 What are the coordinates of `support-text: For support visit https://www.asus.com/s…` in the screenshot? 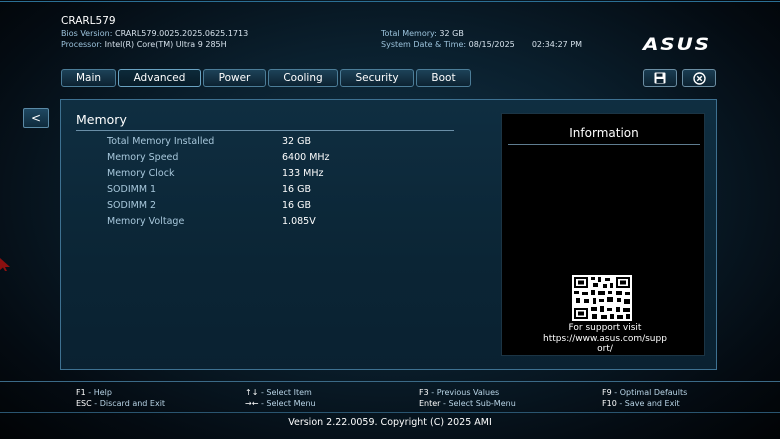 It's located at (605, 339).